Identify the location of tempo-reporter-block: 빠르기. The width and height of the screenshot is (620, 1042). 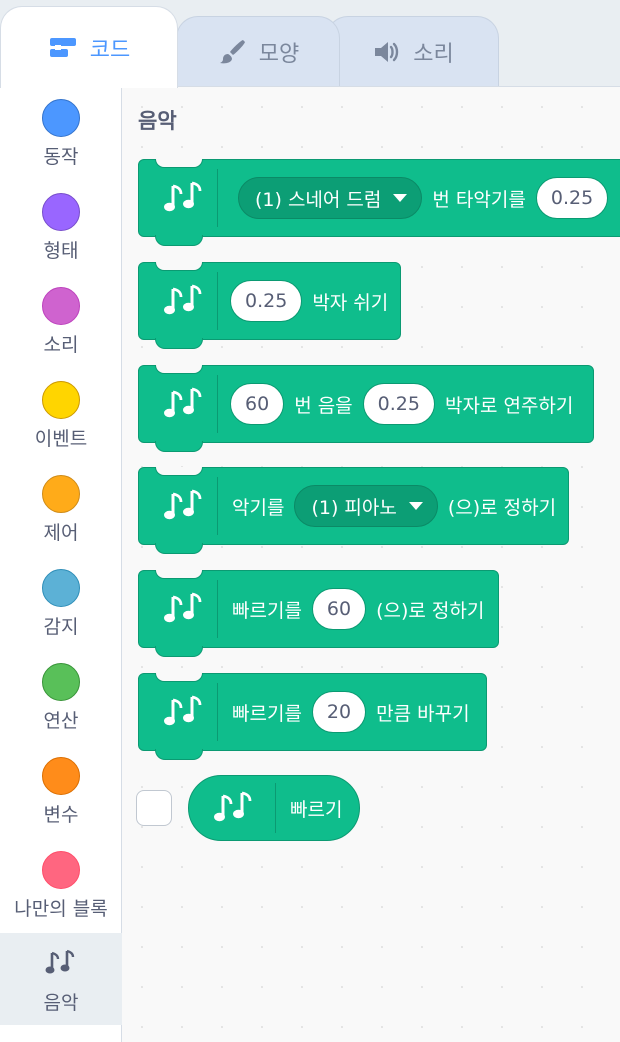
(274, 808).